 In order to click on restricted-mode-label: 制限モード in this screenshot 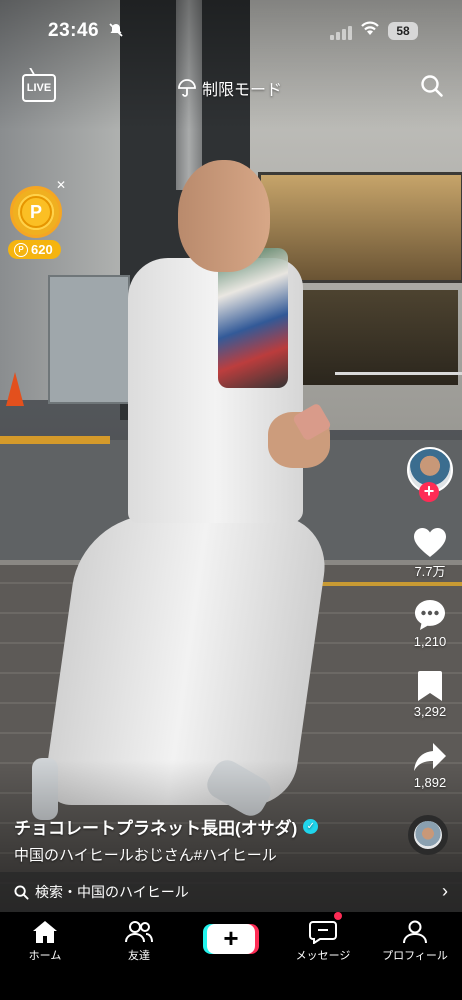, I will do `click(230, 88)`.